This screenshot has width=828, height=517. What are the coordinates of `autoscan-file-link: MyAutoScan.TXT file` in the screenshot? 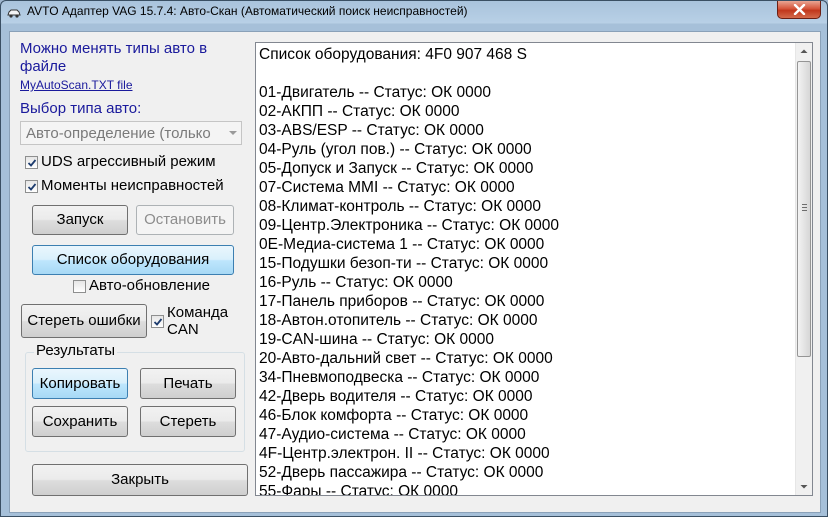 It's located at (76, 85).